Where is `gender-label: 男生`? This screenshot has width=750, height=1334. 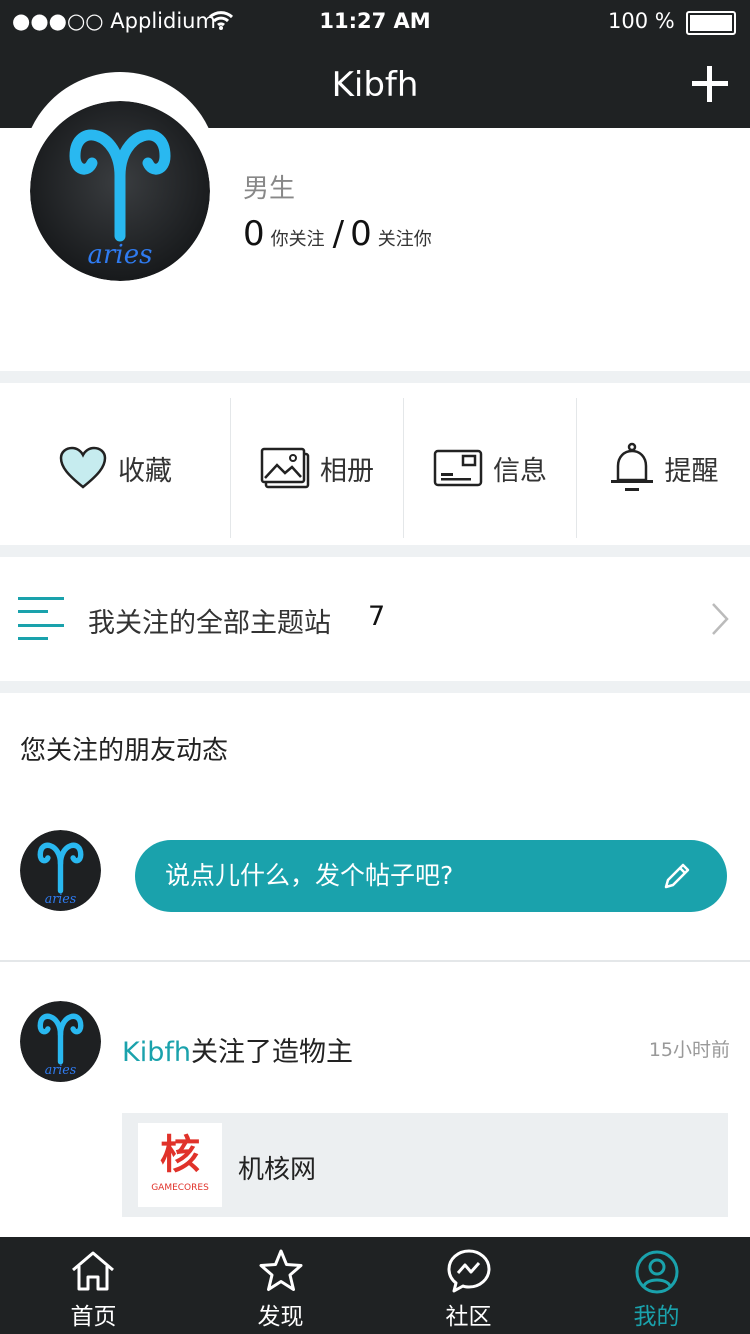
gender-label: 男生 is located at coordinates (269, 189).